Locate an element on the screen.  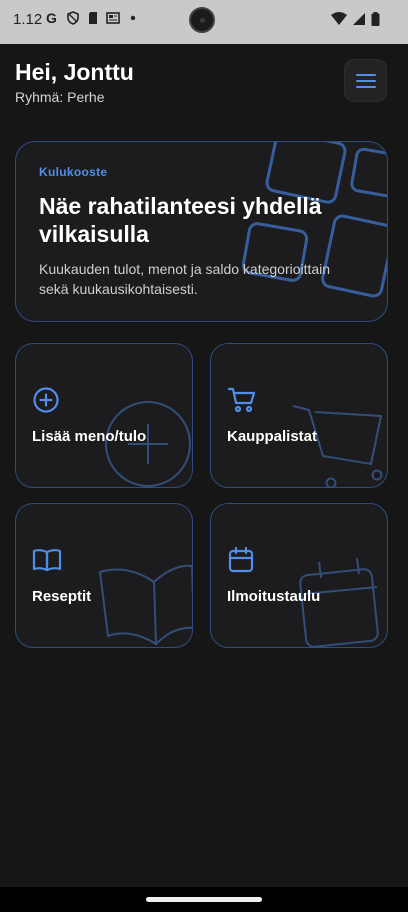
news-icon is located at coordinates (113, 18).